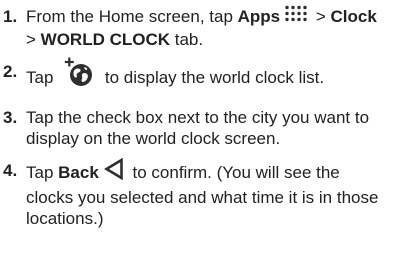  I want to click on add-city-globe-icon, so click(79, 74).